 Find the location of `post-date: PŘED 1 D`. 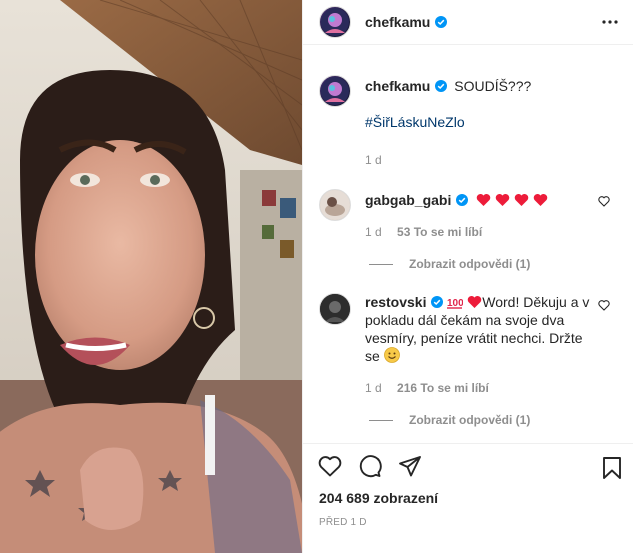

post-date: PŘED 1 D is located at coordinates (468, 522).